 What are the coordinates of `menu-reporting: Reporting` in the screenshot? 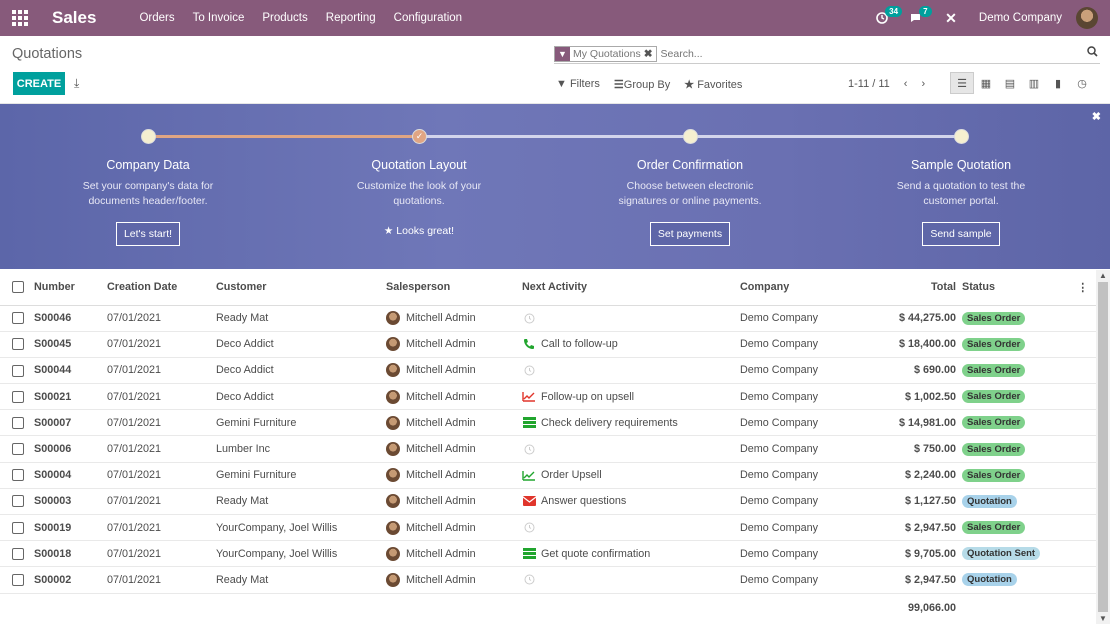 It's located at (351, 18).